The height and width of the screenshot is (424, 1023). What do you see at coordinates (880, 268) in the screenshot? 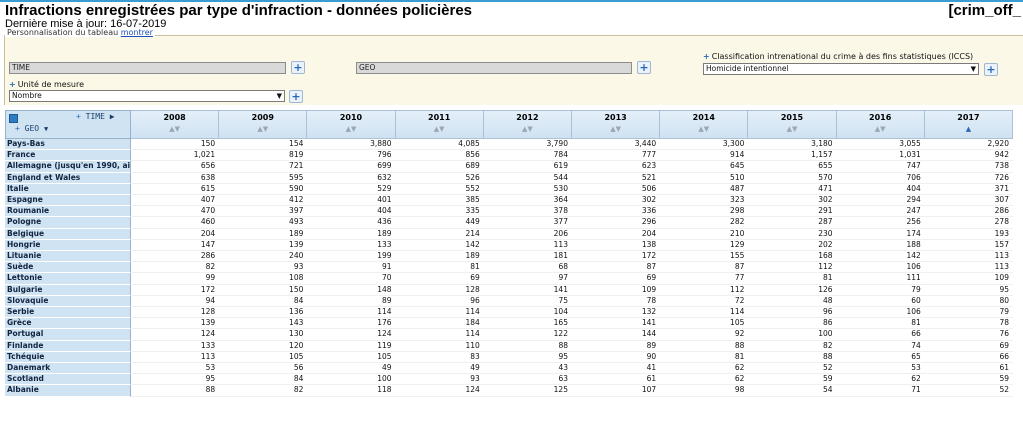
I see `table-cell: 106` at bounding box center [880, 268].